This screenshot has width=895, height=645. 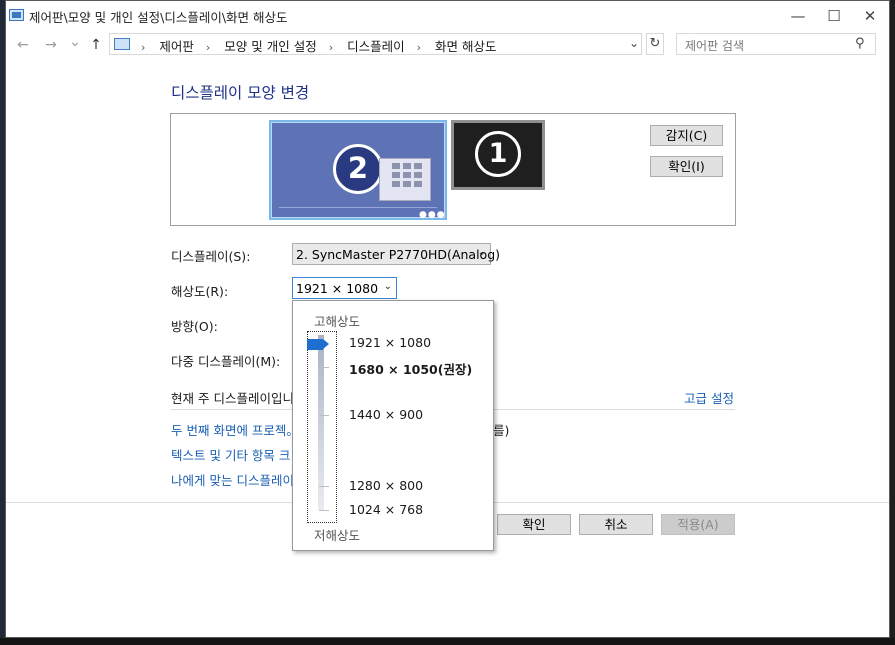 I want to click on refresh-icon: ↻, so click(x=655, y=44).